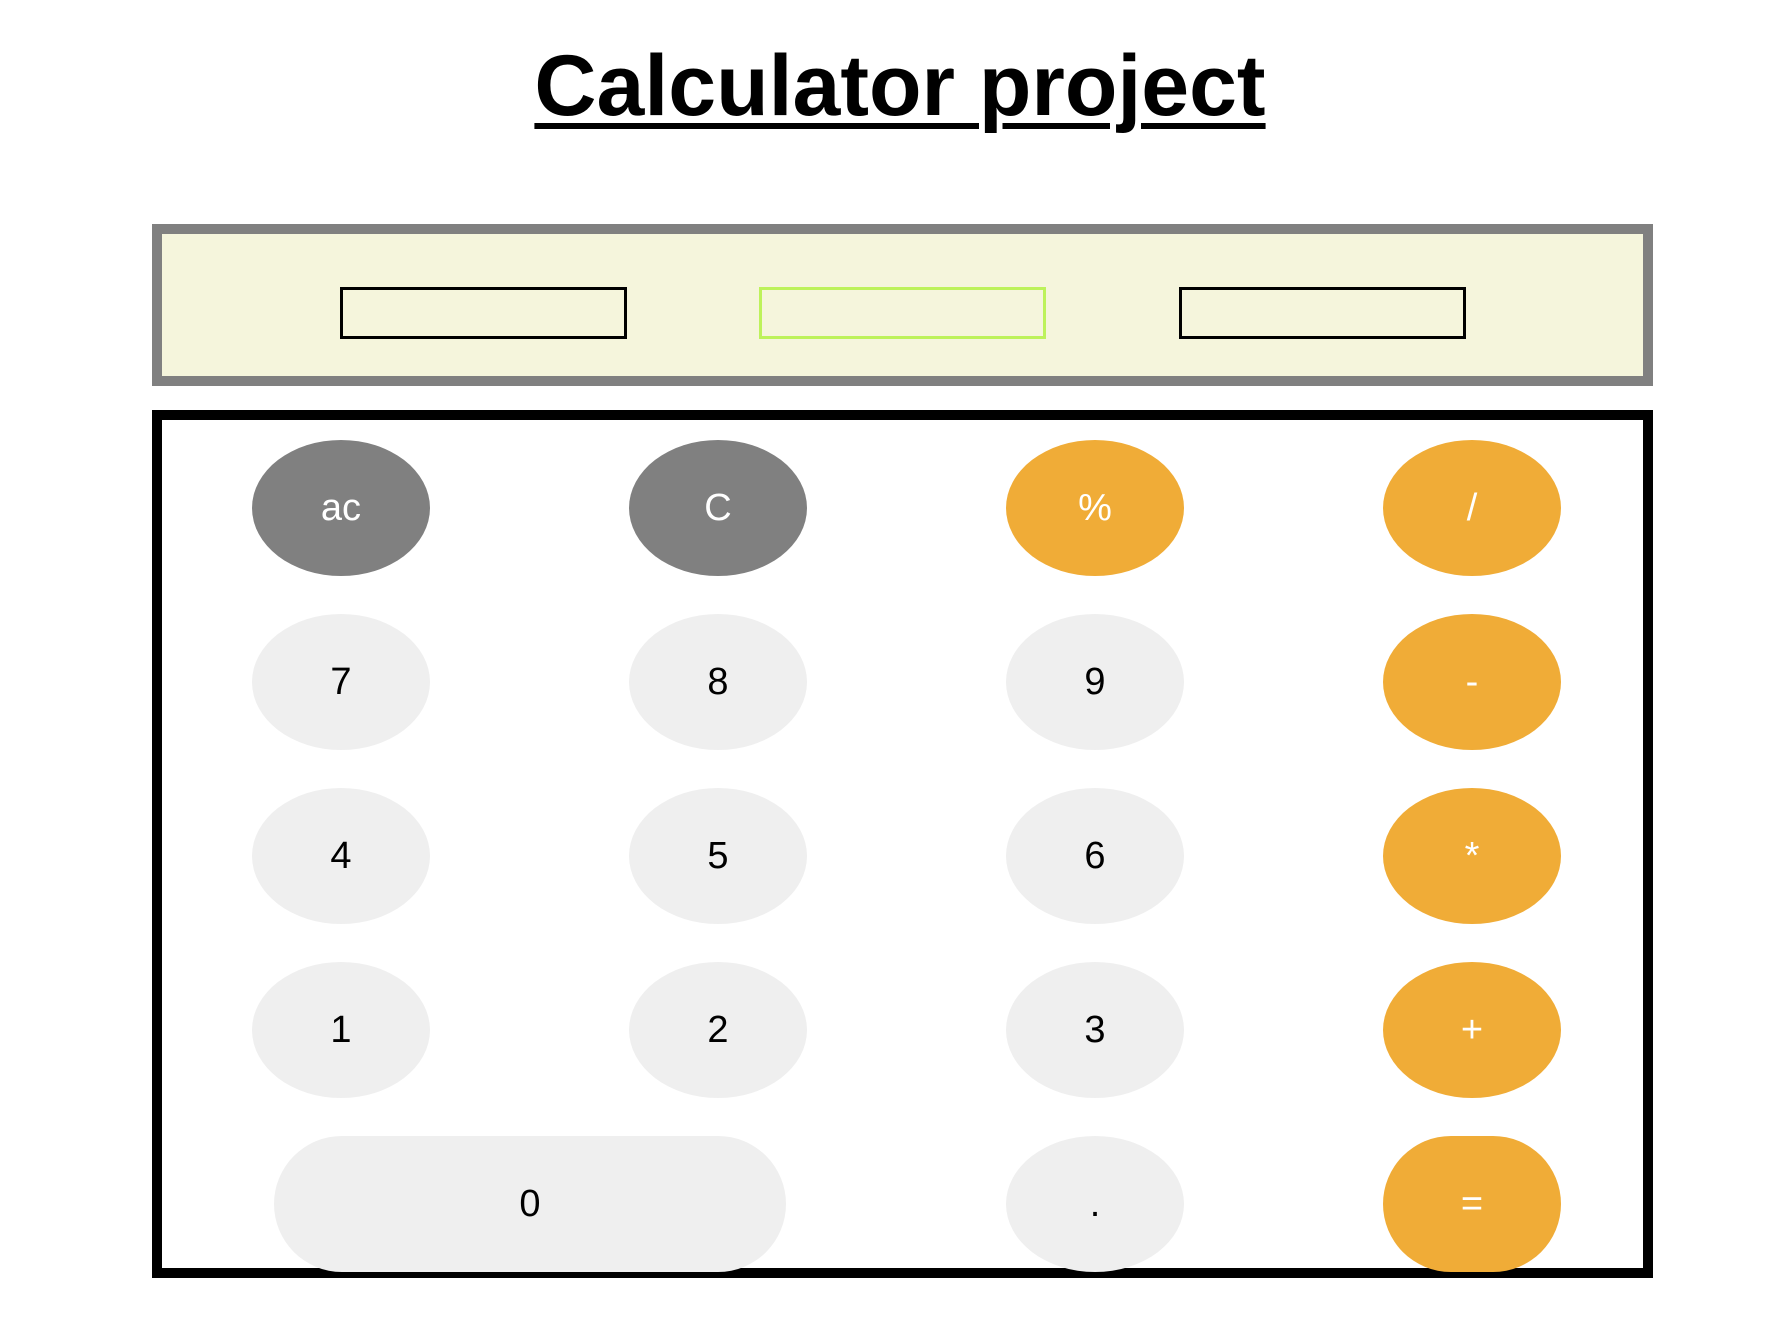 The height and width of the screenshot is (1324, 1772). I want to click on display-panel, so click(902, 305).